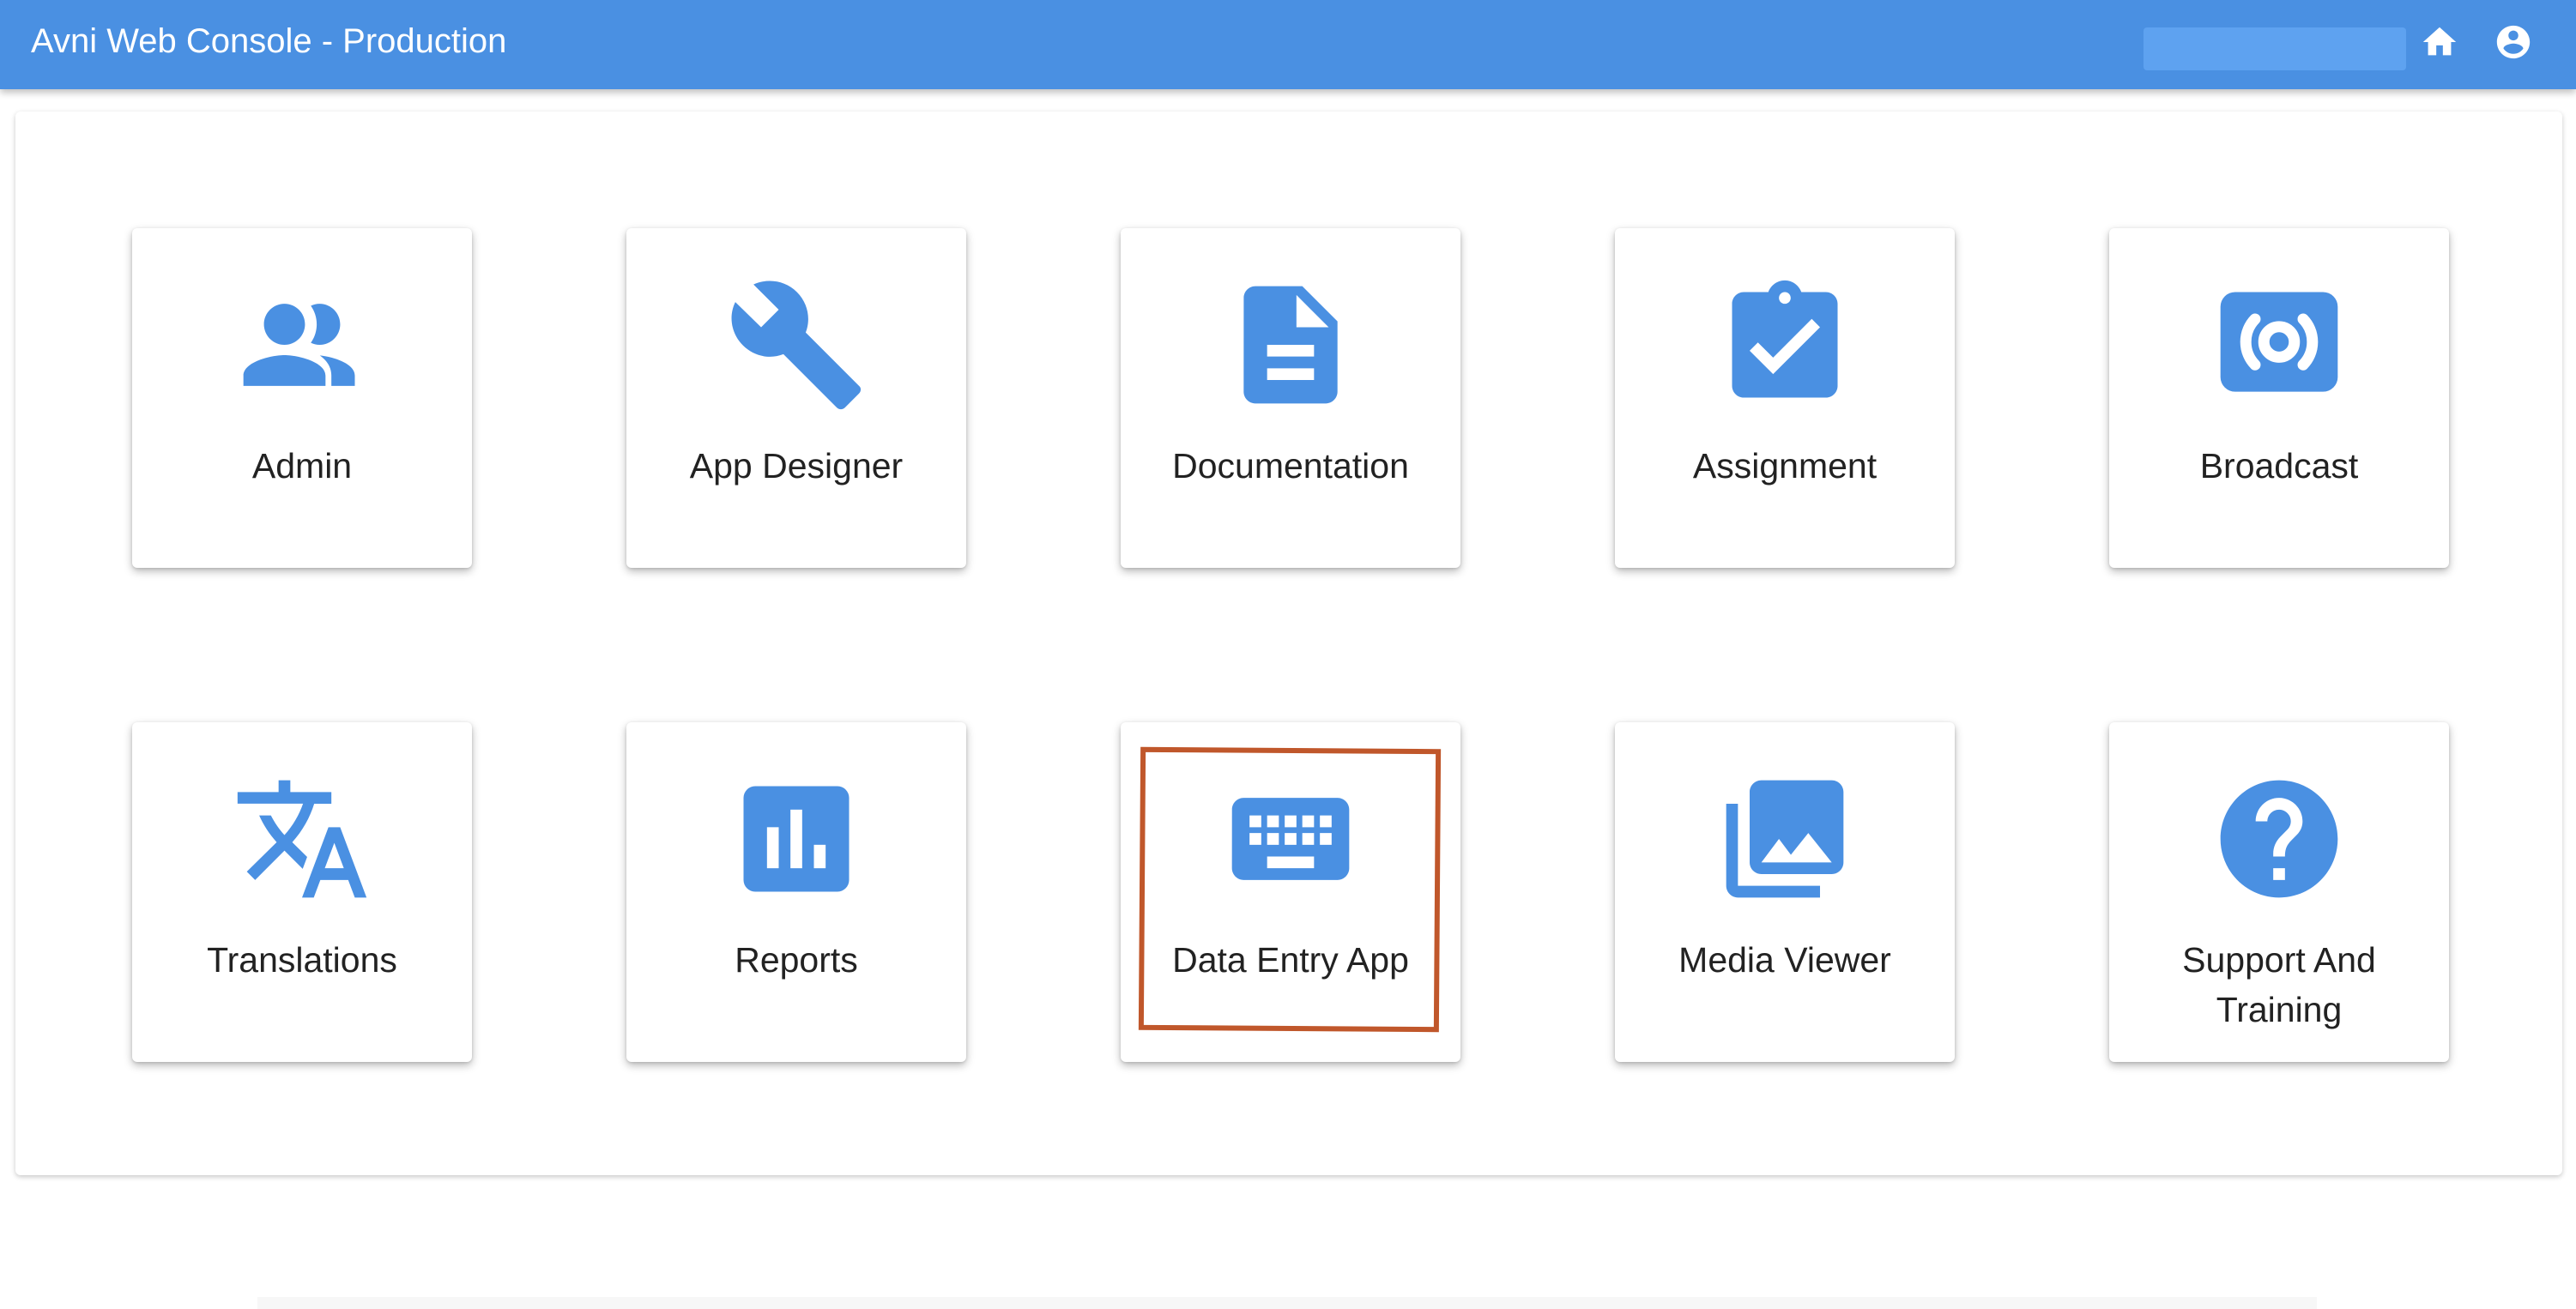  What do you see at coordinates (1785, 466) in the screenshot?
I see `tile-label: Assignment` at bounding box center [1785, 466].